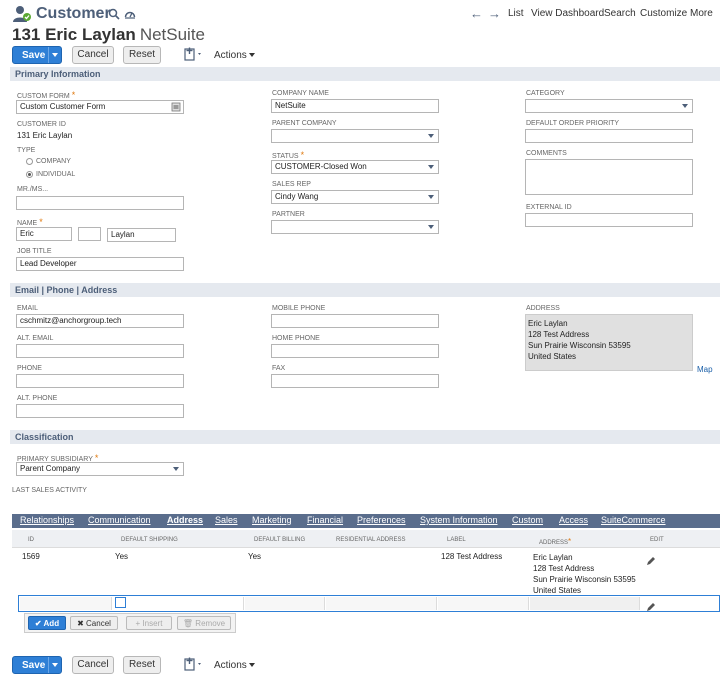 Image resolution: width=720 pixels, height=680 pixels. Describe the element at coordinates (29, 161) in the screenshot. I see `type-company-radio` at that location.